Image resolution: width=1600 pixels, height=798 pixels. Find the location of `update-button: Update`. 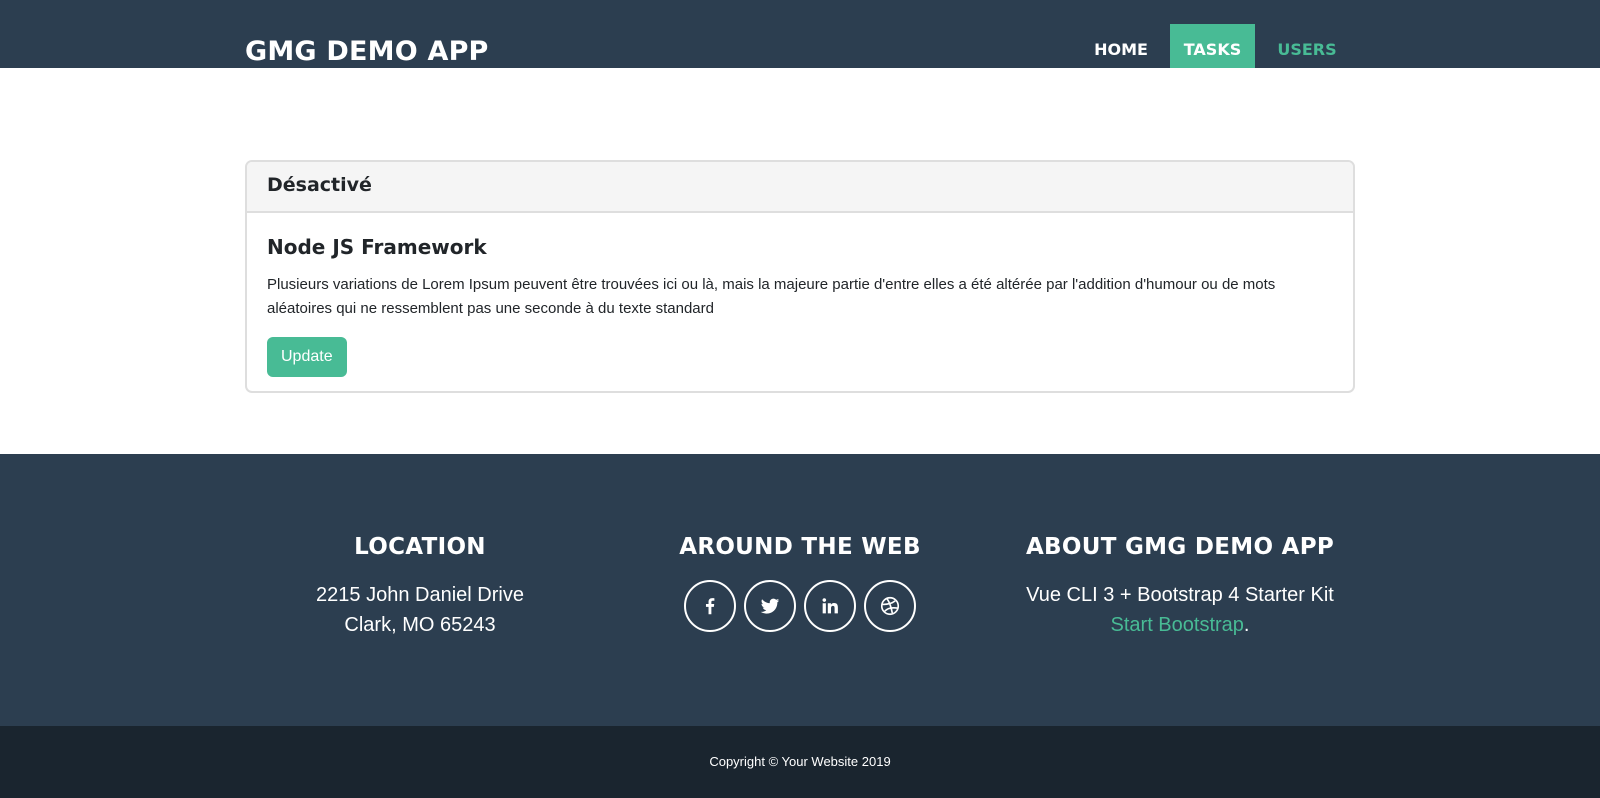

update-button: Update is located at coordinates (307, 357).